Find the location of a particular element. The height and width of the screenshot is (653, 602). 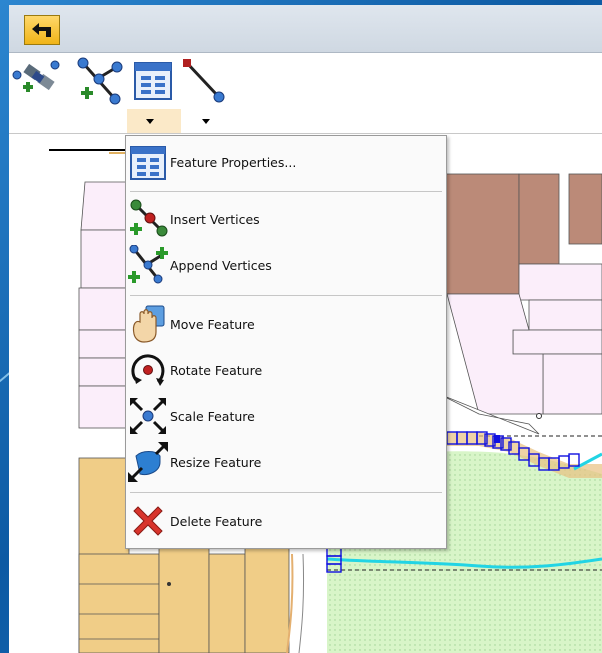

menu-item-rotate-feature: Rotate Feature is located at coordinates (286, 370).